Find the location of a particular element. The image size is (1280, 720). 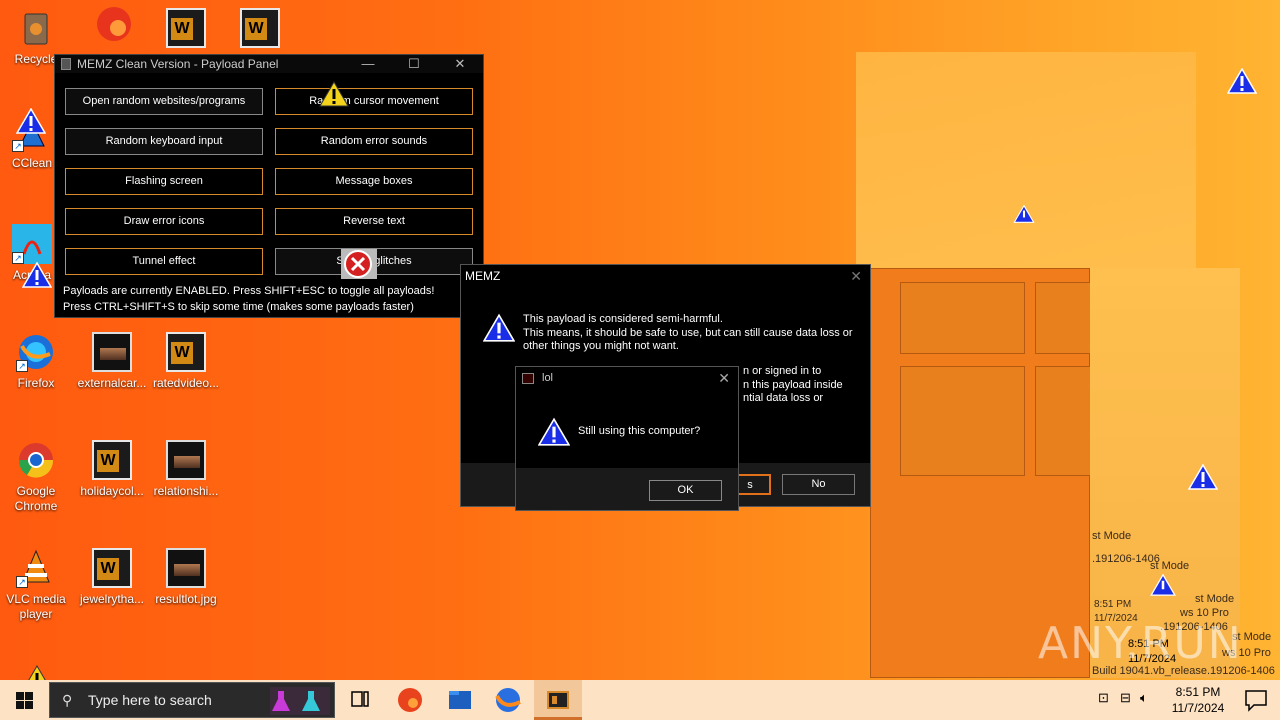

firefox-icon: ↗ is located at coordinates (36, 352).